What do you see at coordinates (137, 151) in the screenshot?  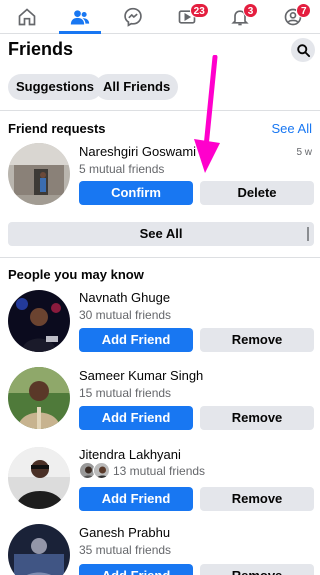 I see `requester-name: Nareshgiri Goswami` at bounding box center [137, 151].